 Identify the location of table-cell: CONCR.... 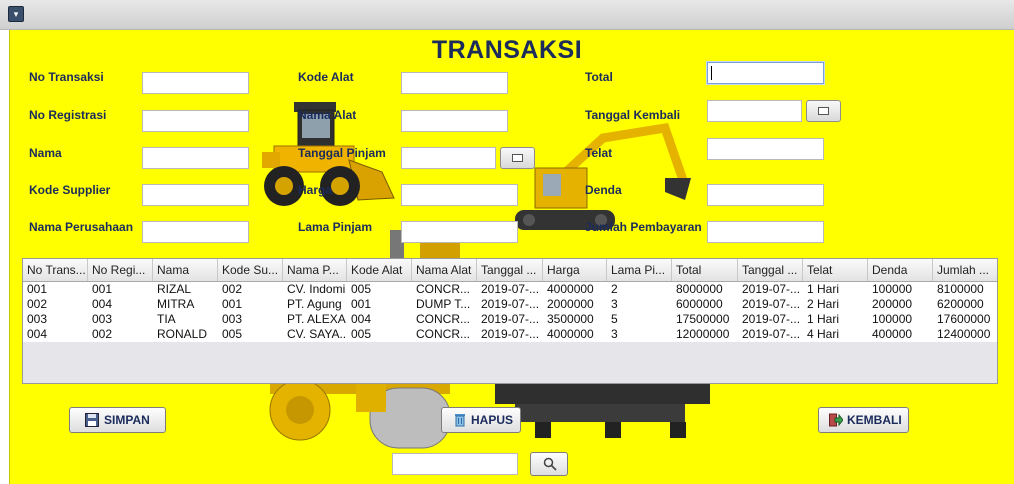
(443, 319).